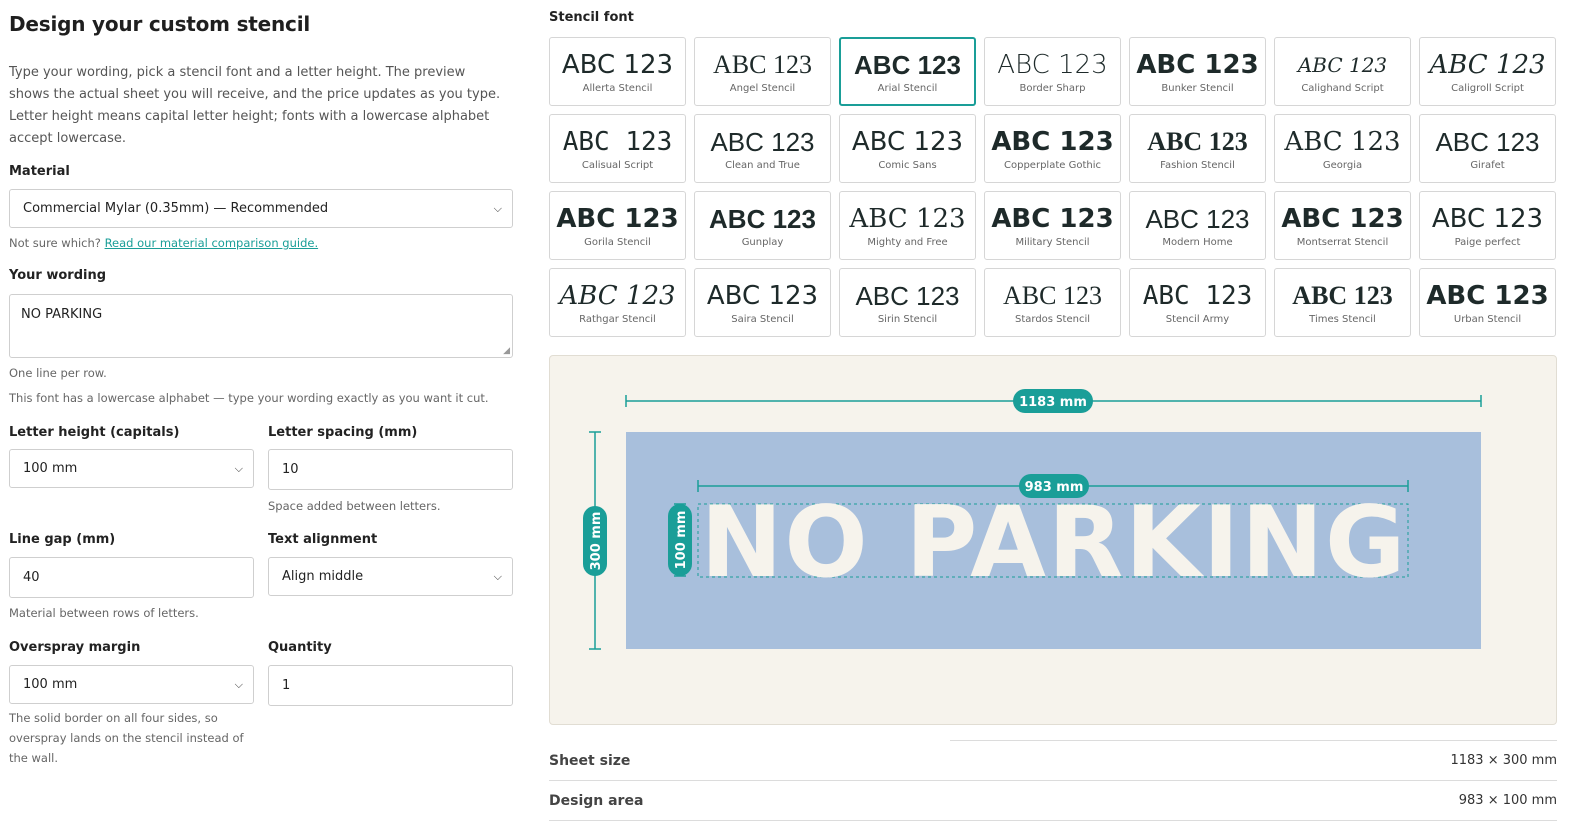 This screenshot has width=1583, height=837. I want to click on font-option-calisual-script: ABC 123 Calisual Script, so click(617, 148).